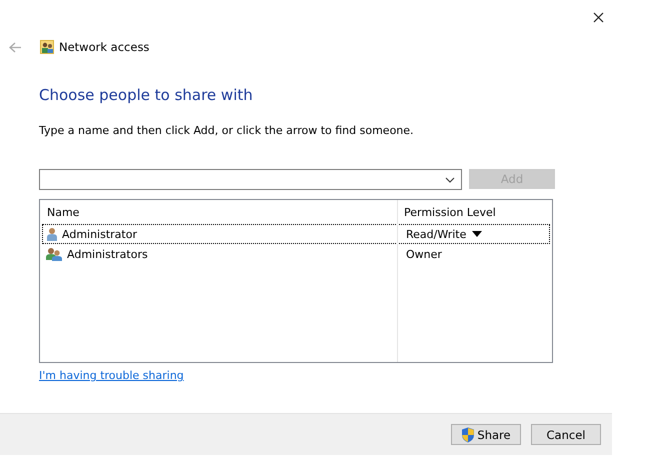 This screenshot has width=648, height=472. What do you see at coordinates (450, 179) in the screenshot?
I see `chevron-down-icon` at bounding box center [450, 179].